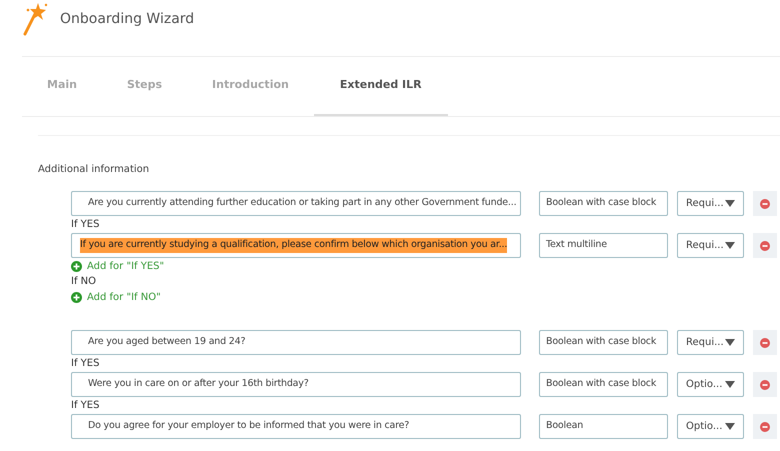 The height and width of the screenshot is (451, 780). Describe the element at coordinates (166, 342) in the screenshot. I see `question-text: Are you aged between 19 and 24?` at that location.